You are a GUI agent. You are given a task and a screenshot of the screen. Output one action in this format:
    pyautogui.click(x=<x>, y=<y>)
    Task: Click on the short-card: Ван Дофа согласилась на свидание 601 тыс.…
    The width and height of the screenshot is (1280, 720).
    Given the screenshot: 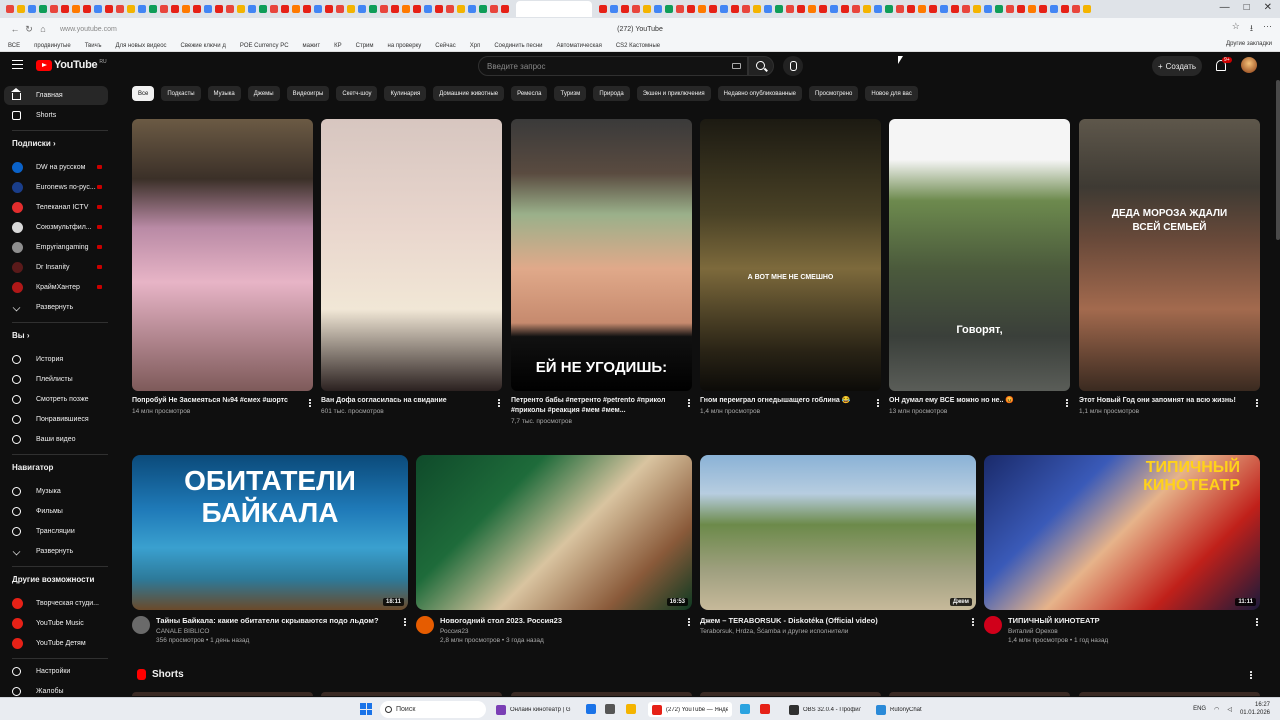 What is the action you would take?
    pyautogui.click(x=411, y=267)
    